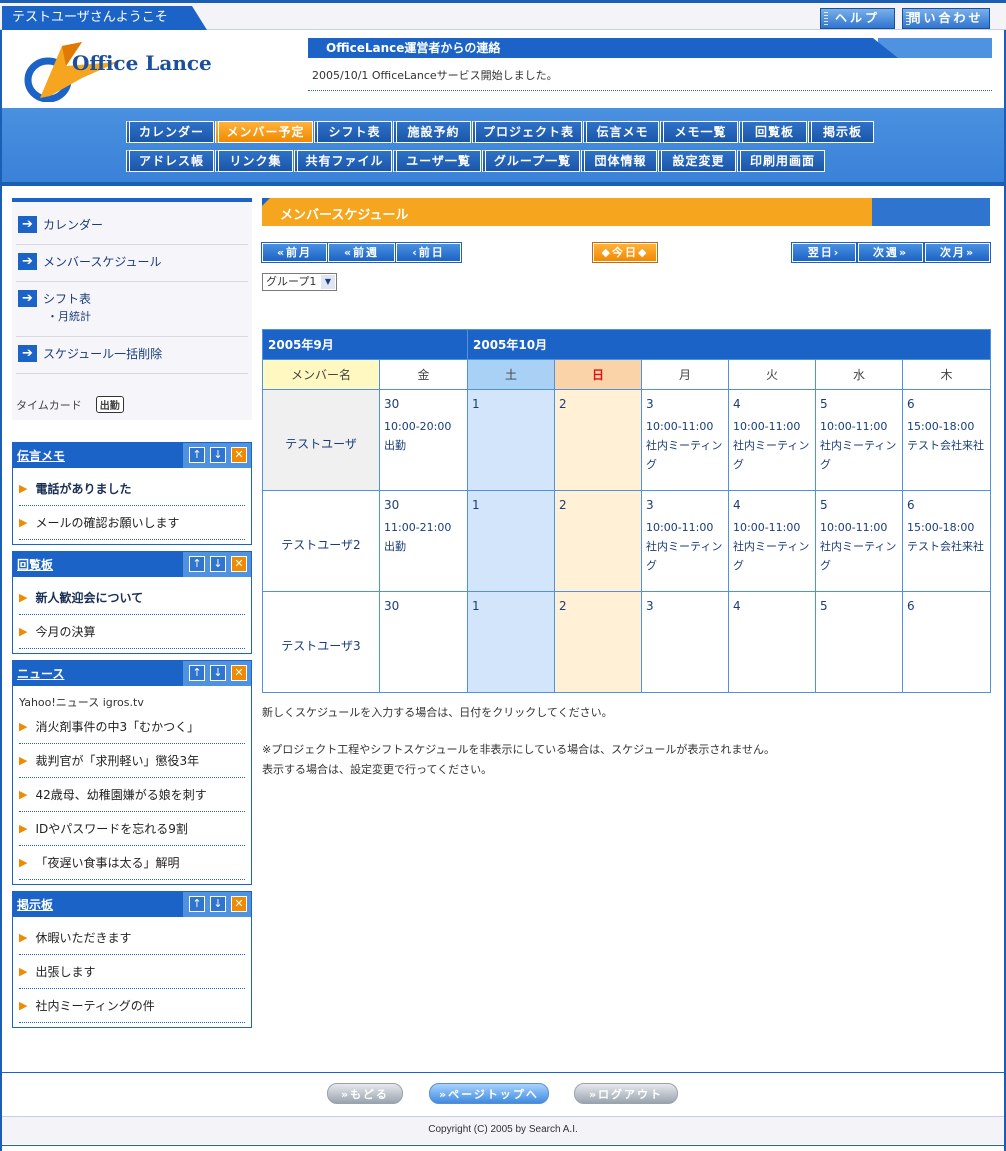 This screenshot has height=1151, width=1006. I want to click on nav-item: メンバー予定, so click(264, 132).